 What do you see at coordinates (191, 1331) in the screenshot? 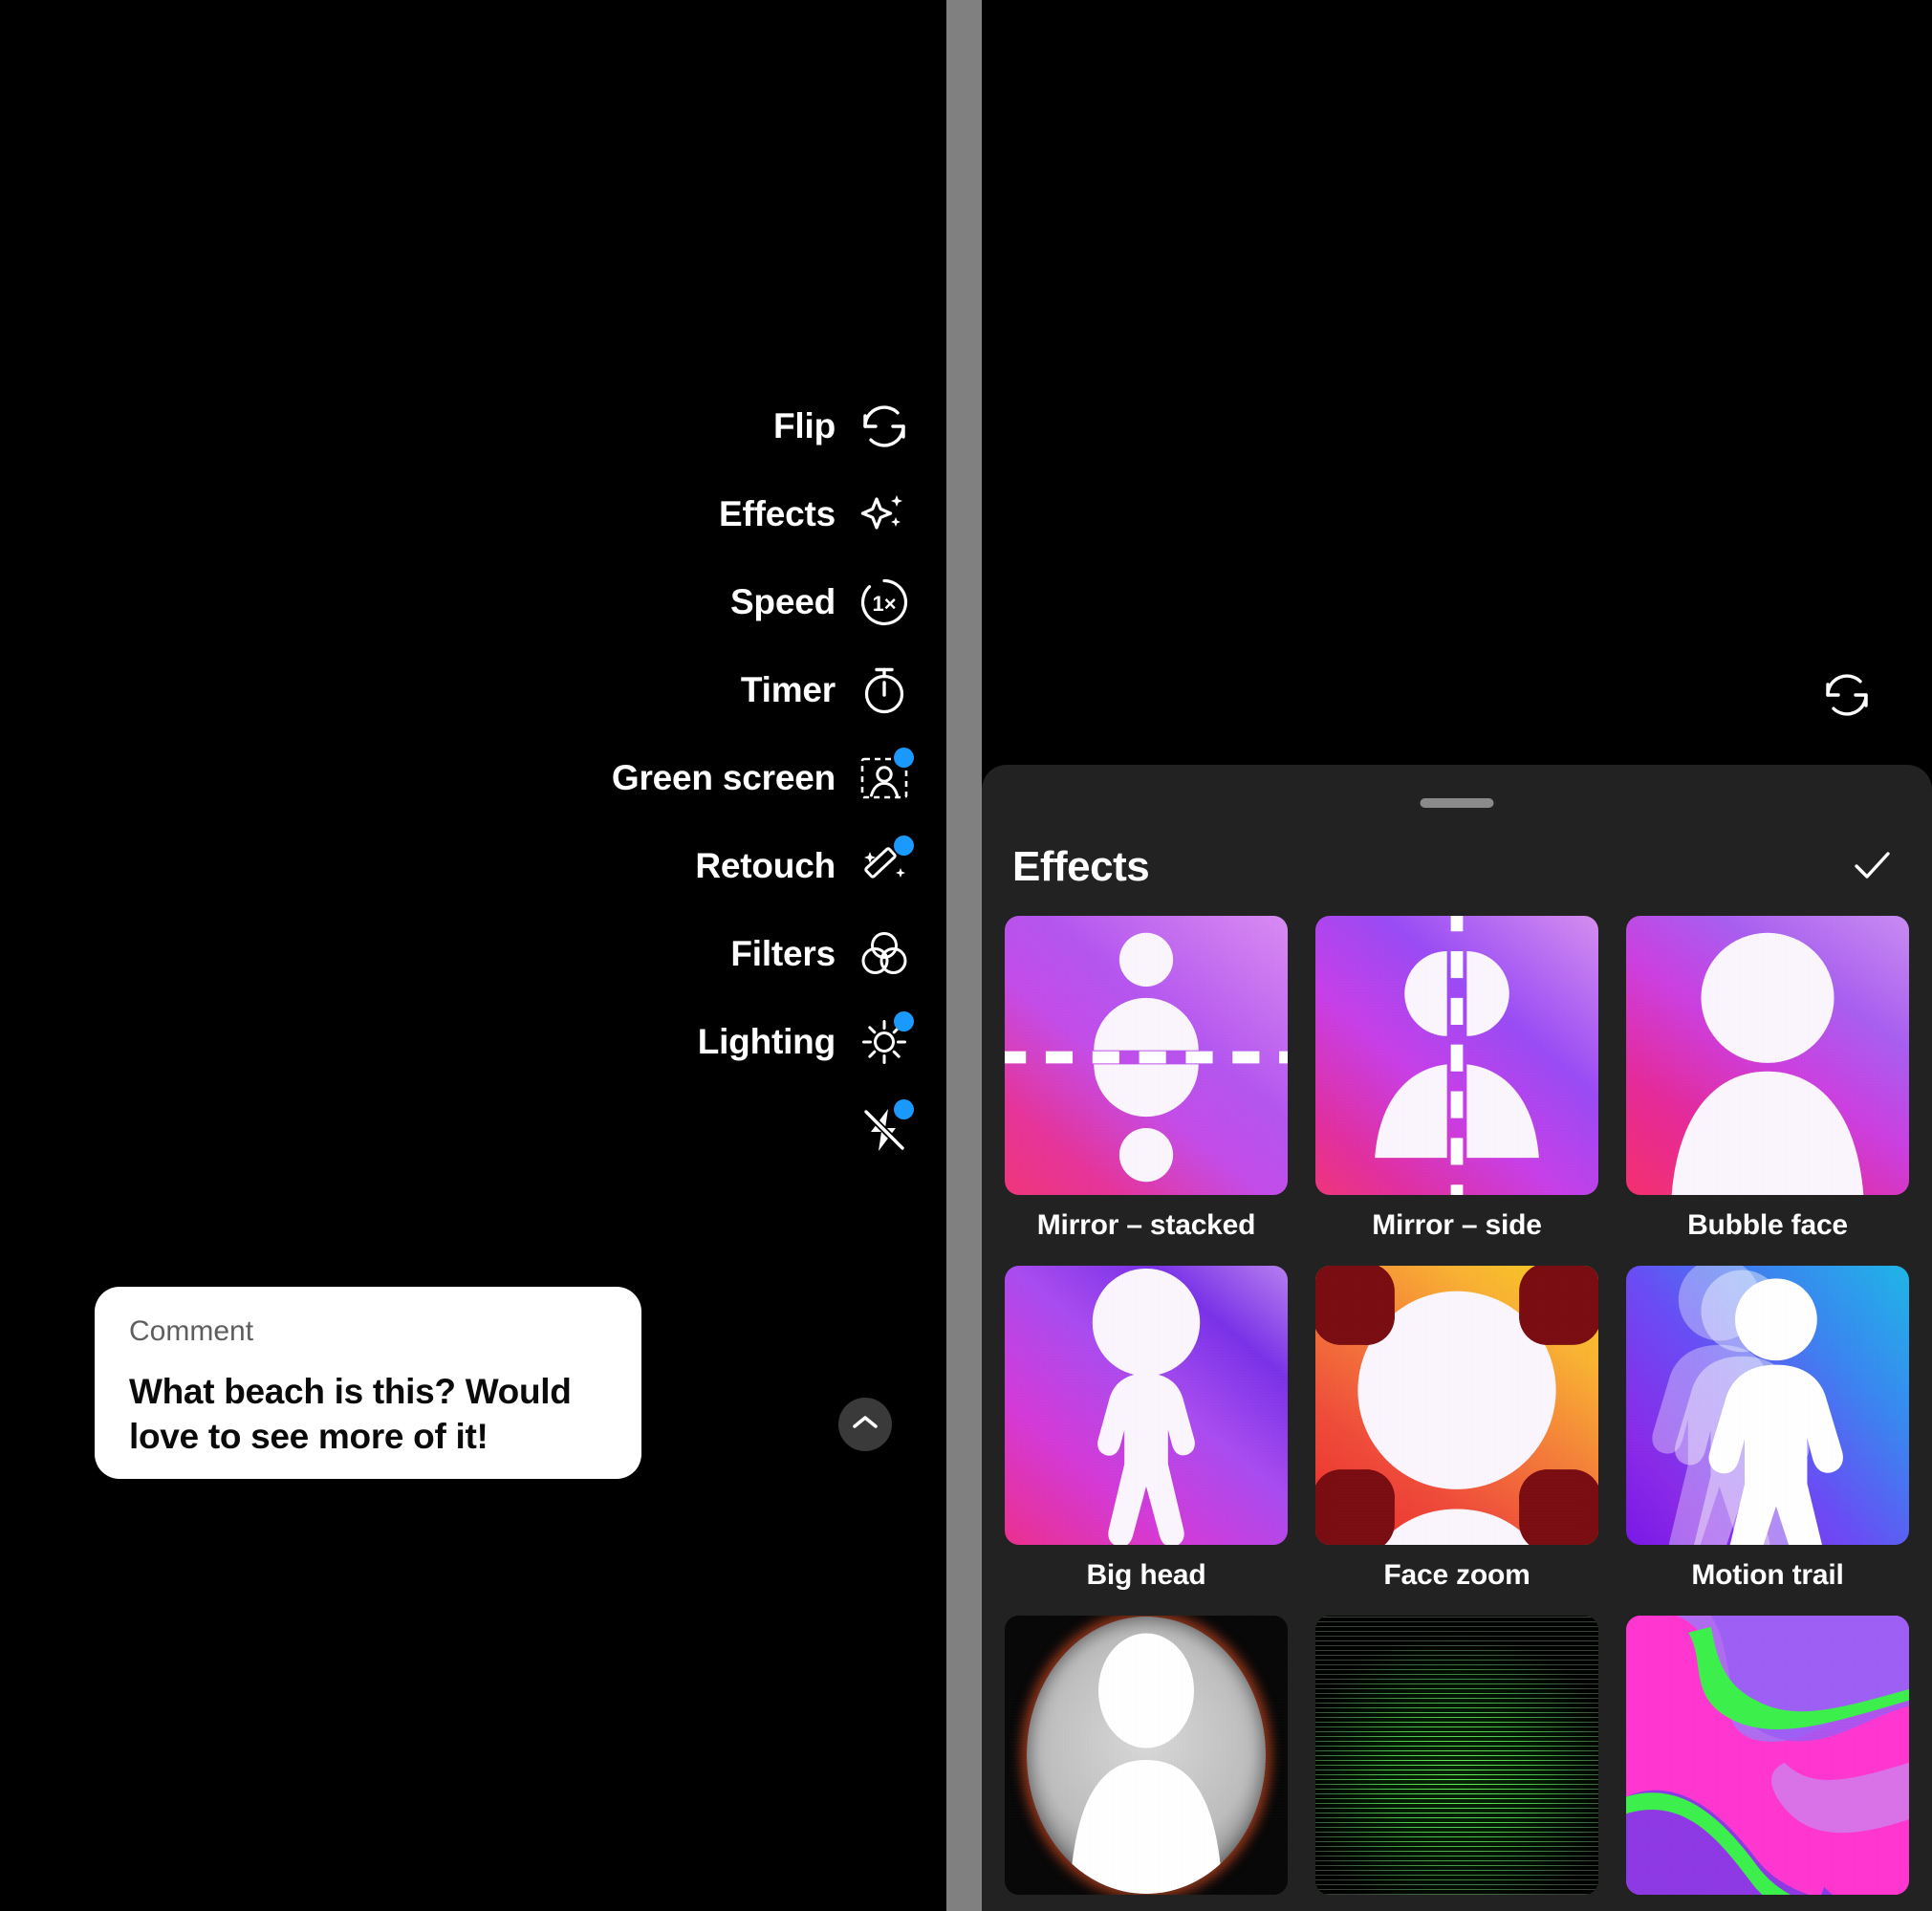
I see `comment-card-label: Comment` at bounding box center [191, 1331].